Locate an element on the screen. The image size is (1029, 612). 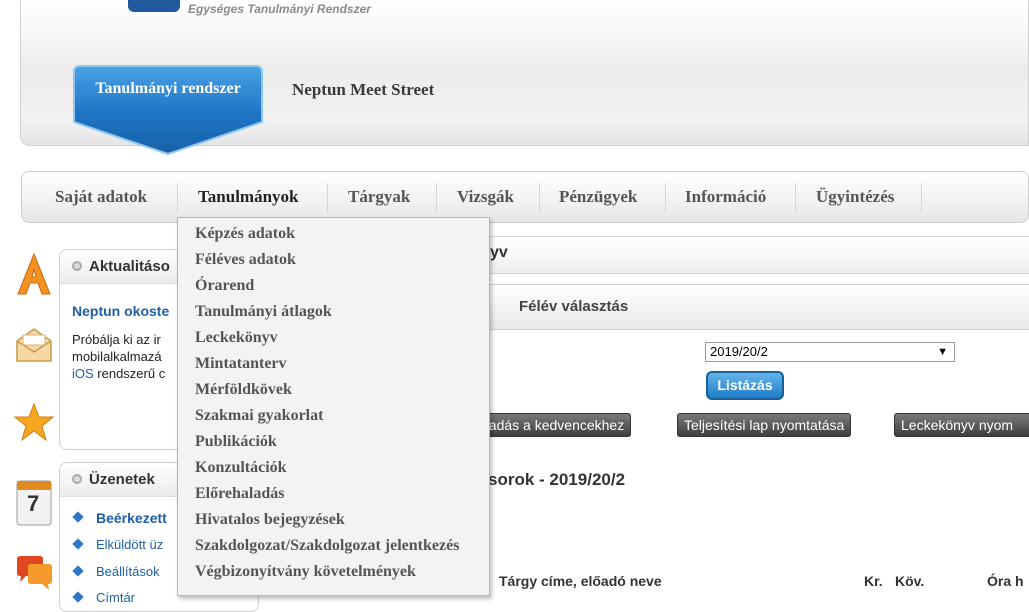
menu-item-konzultaciok: Konzultációk is located at coordinates (241, 468).